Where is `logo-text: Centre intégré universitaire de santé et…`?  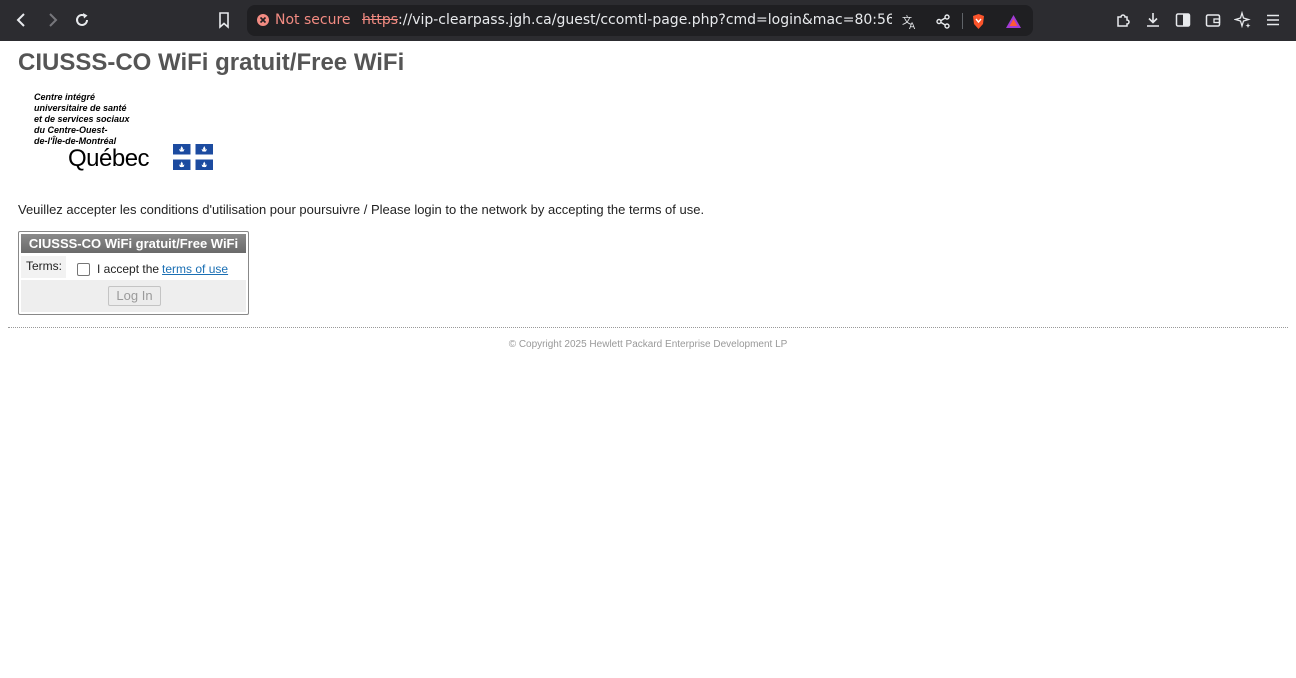
logo-text: Centre intégré universitaire de santé et… is located at coordinates (82, 119).